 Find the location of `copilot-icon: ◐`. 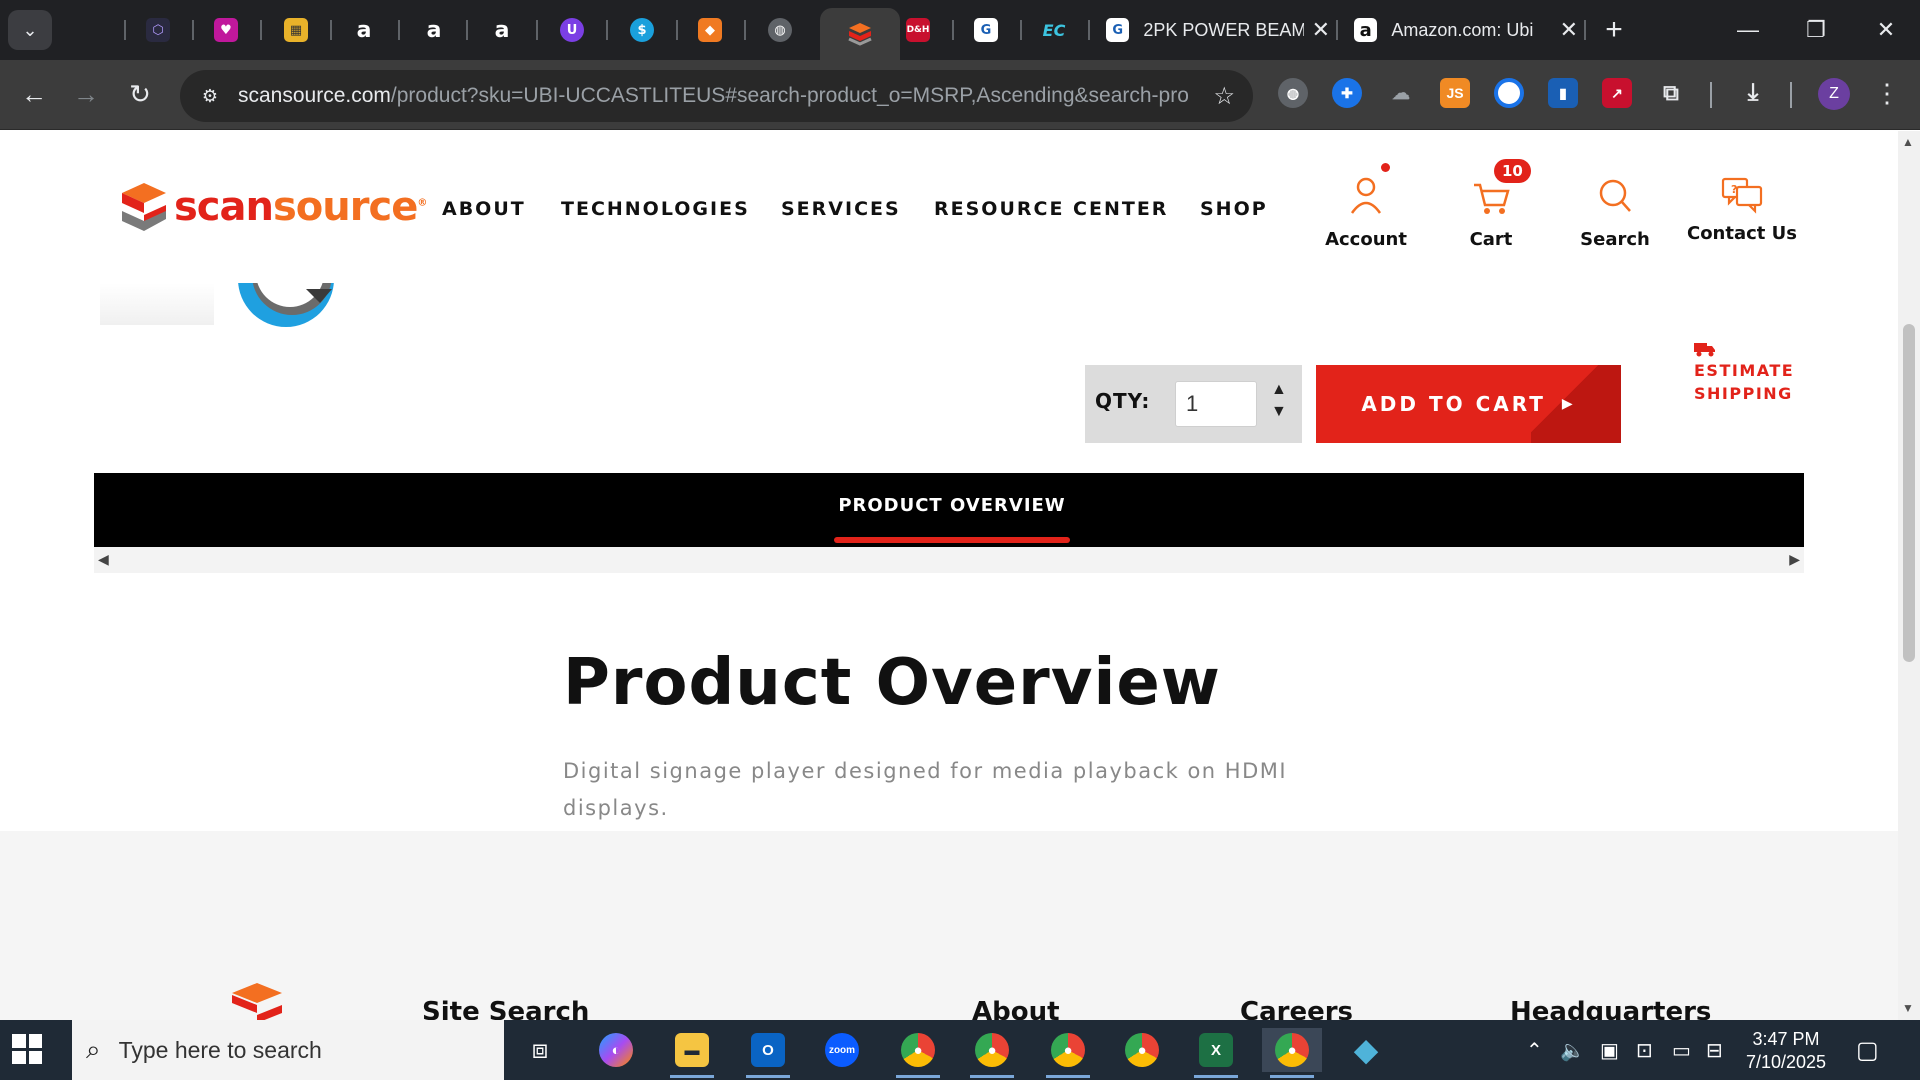

copilot-icon: ◐ is located at coordinates (616, 1050).